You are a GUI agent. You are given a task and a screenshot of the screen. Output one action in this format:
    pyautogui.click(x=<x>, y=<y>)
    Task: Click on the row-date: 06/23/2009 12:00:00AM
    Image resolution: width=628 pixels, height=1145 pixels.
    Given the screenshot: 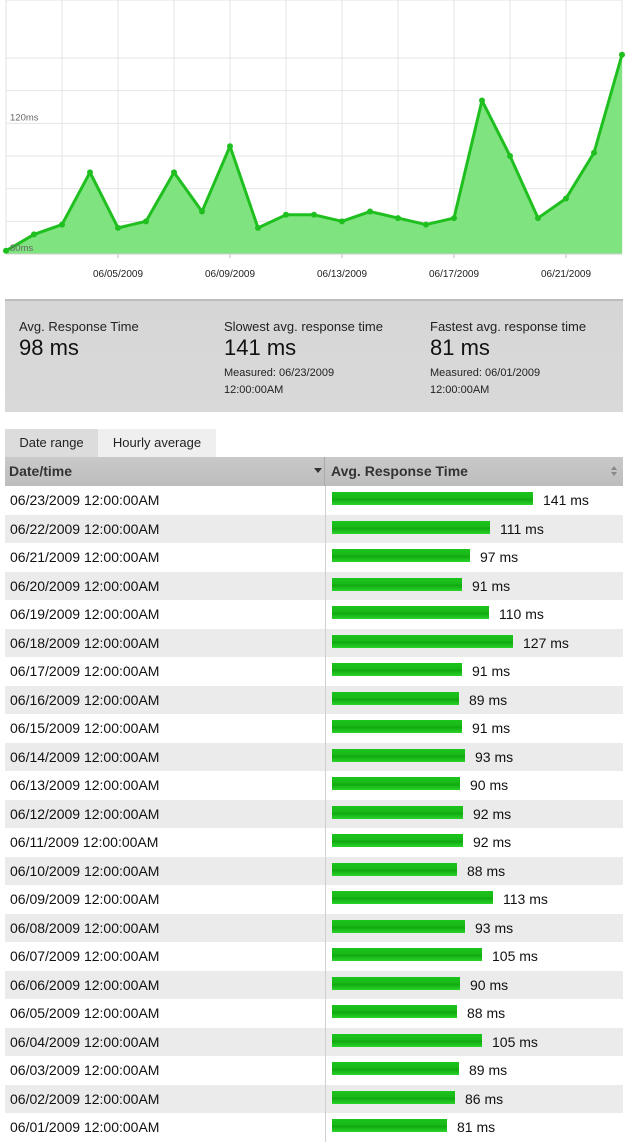 What is the action you would take?
    pyautogui.click(x=85, y=500)
    